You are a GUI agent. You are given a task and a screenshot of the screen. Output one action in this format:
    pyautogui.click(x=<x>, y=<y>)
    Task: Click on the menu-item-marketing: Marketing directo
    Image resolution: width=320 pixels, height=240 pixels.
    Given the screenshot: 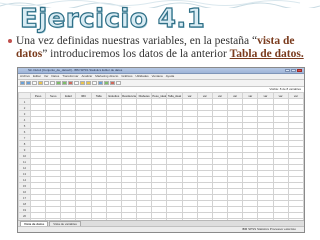 What is the action you would take?
    pyautogui.click(x=106, y=76)
    